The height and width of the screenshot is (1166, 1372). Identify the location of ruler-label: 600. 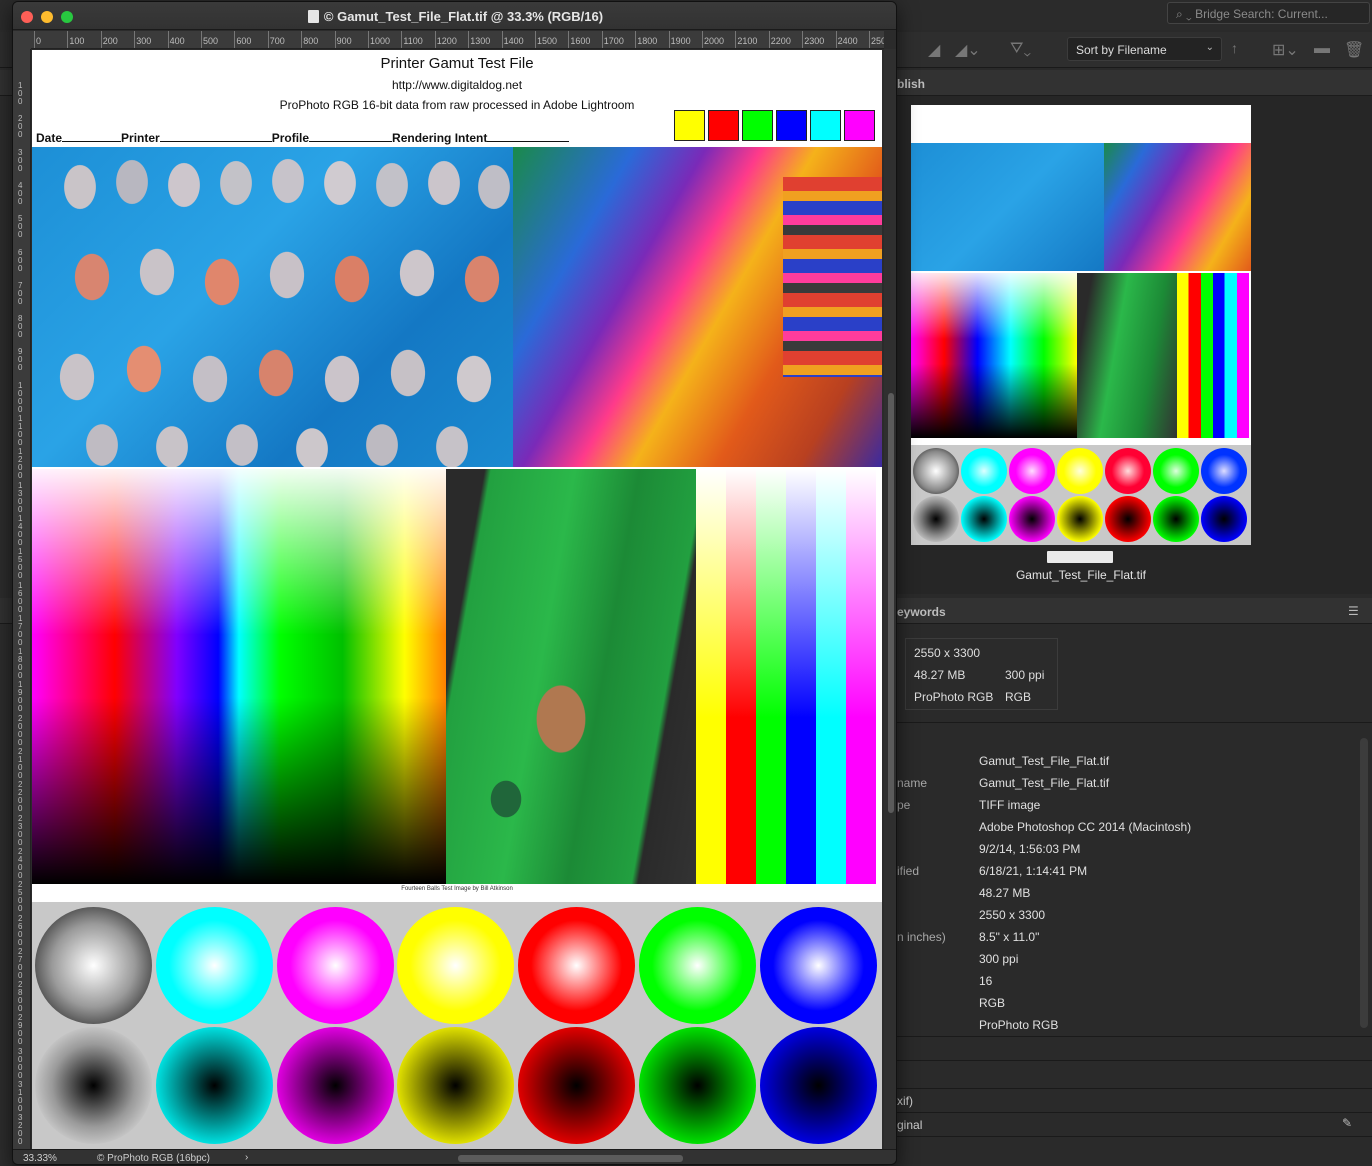
(244, 41).